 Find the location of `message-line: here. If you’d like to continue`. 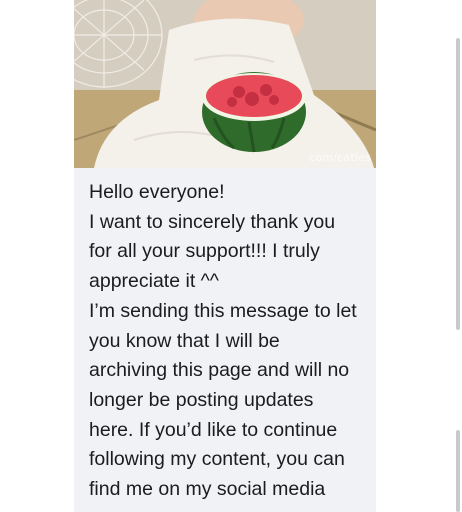

message-line: here. If you’d like to continue is located at coordinates (213, 429).